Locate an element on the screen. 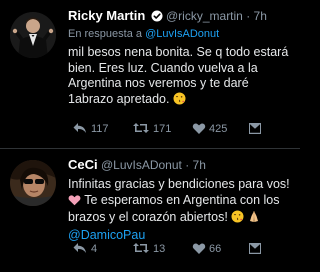  user-handle: @ricky_martin is located at coordinates (204, 16).